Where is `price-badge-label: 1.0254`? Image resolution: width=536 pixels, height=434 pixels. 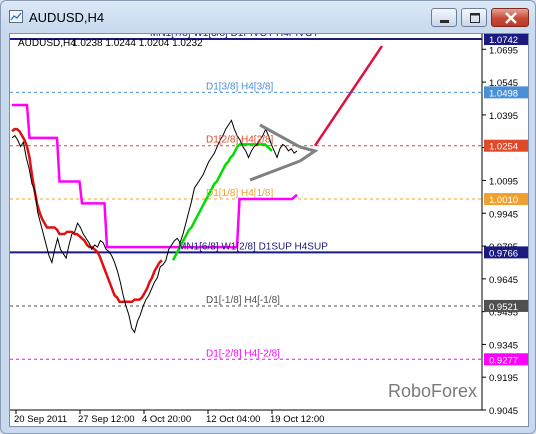 price-badge-label: 1.0254 is located at coordinates (503, 147).